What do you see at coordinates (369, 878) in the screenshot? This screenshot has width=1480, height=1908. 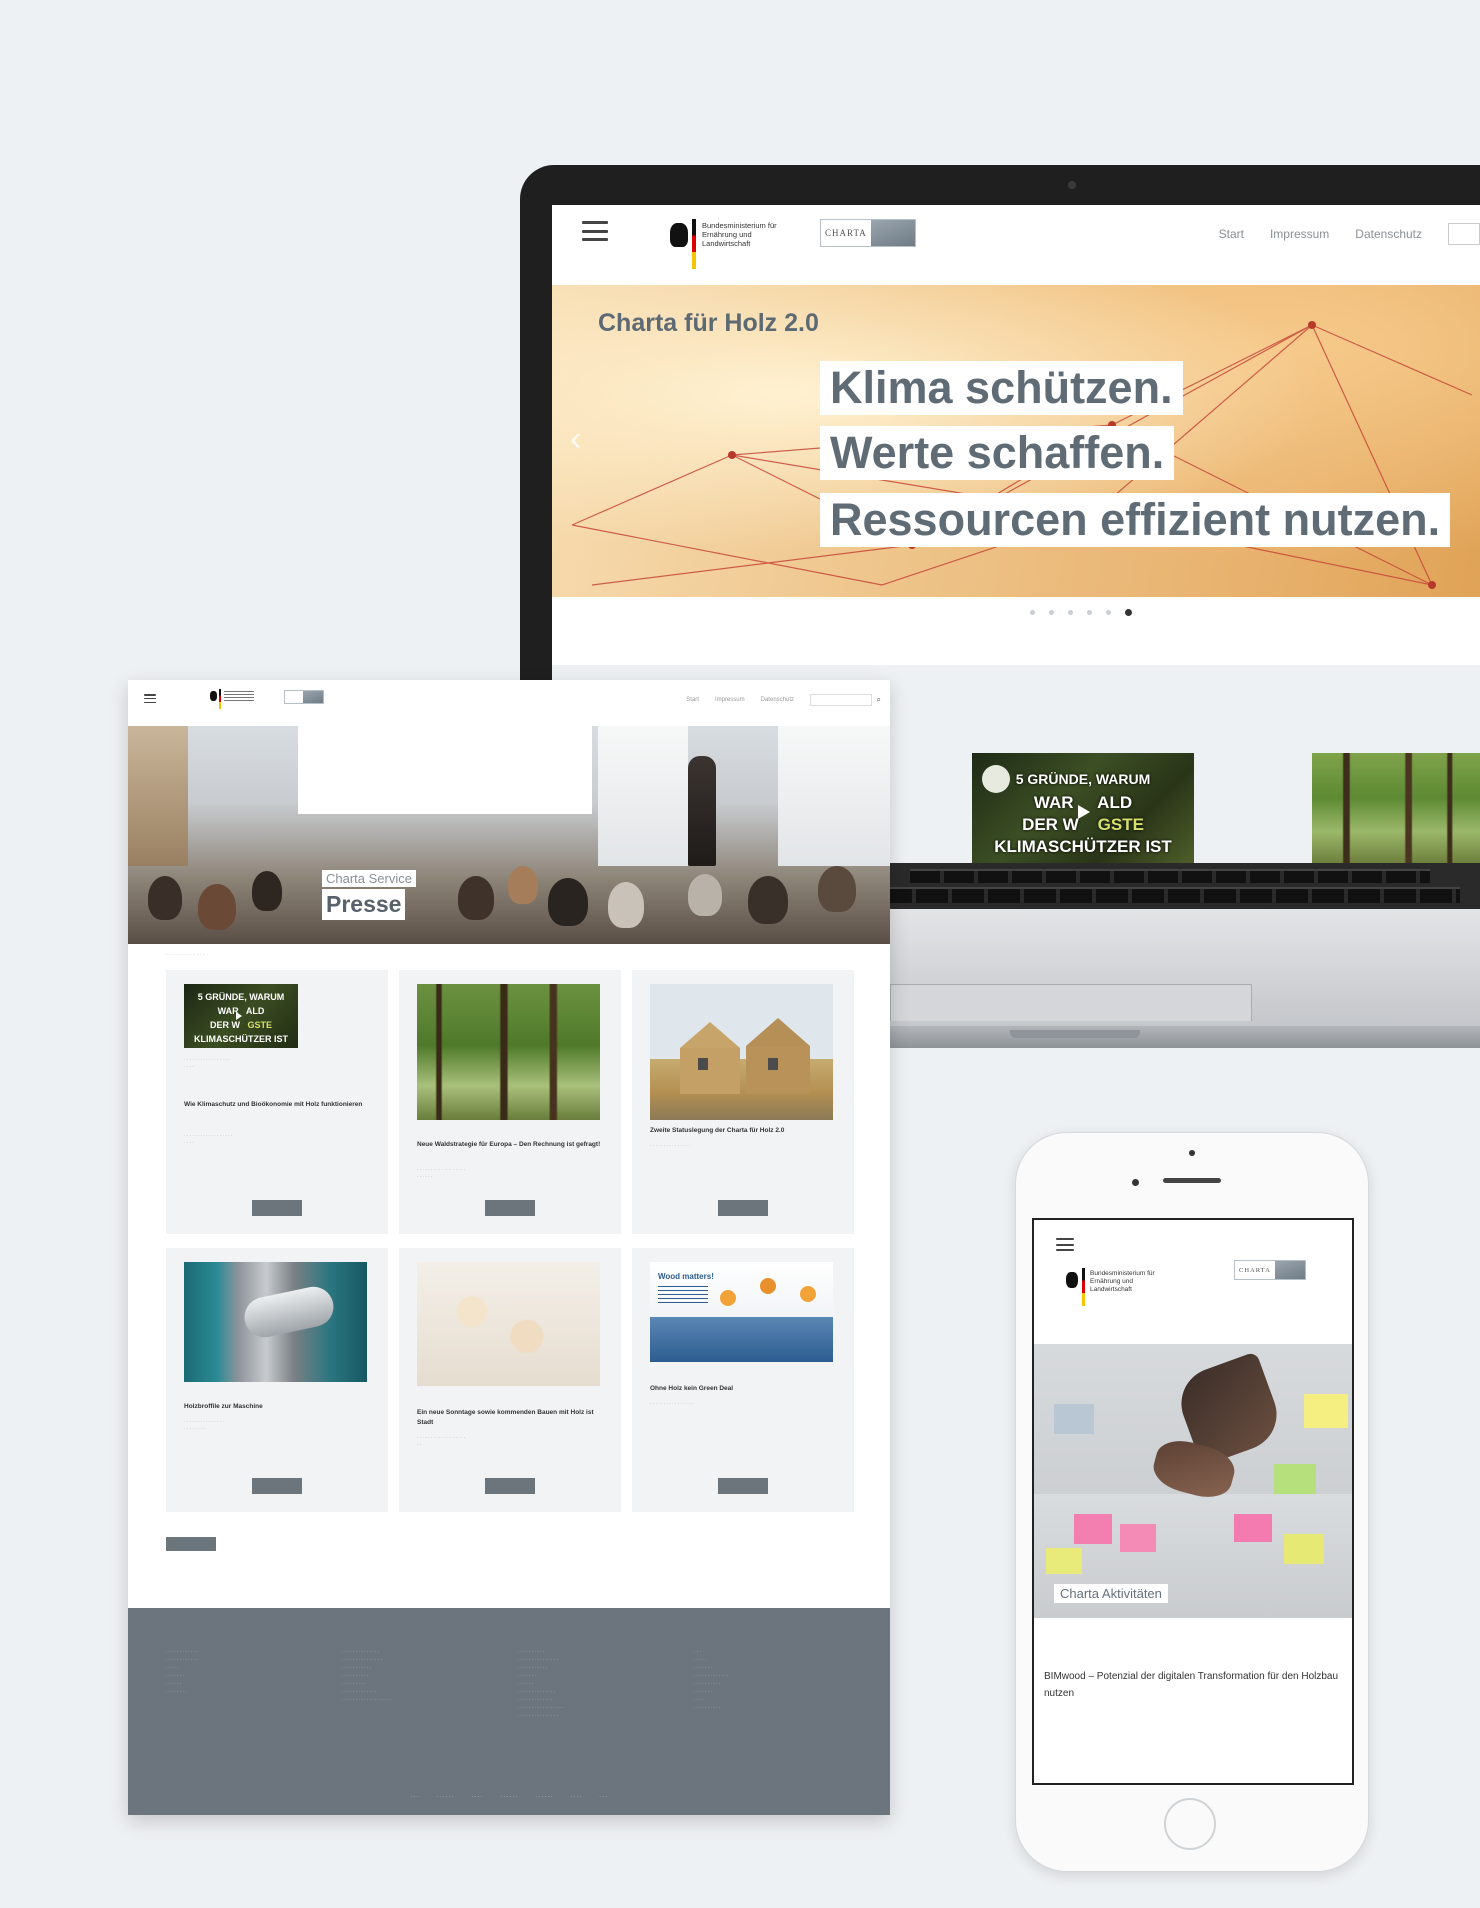 I see `hero-kicker: Charta Service` at bounding box center [369, 878].